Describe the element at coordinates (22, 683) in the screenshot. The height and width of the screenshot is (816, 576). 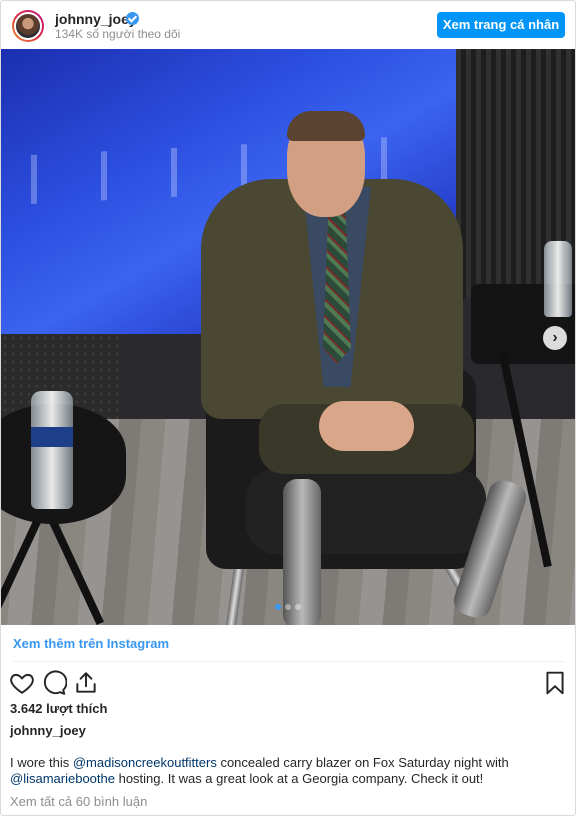
I see `heart-icon` at that location.